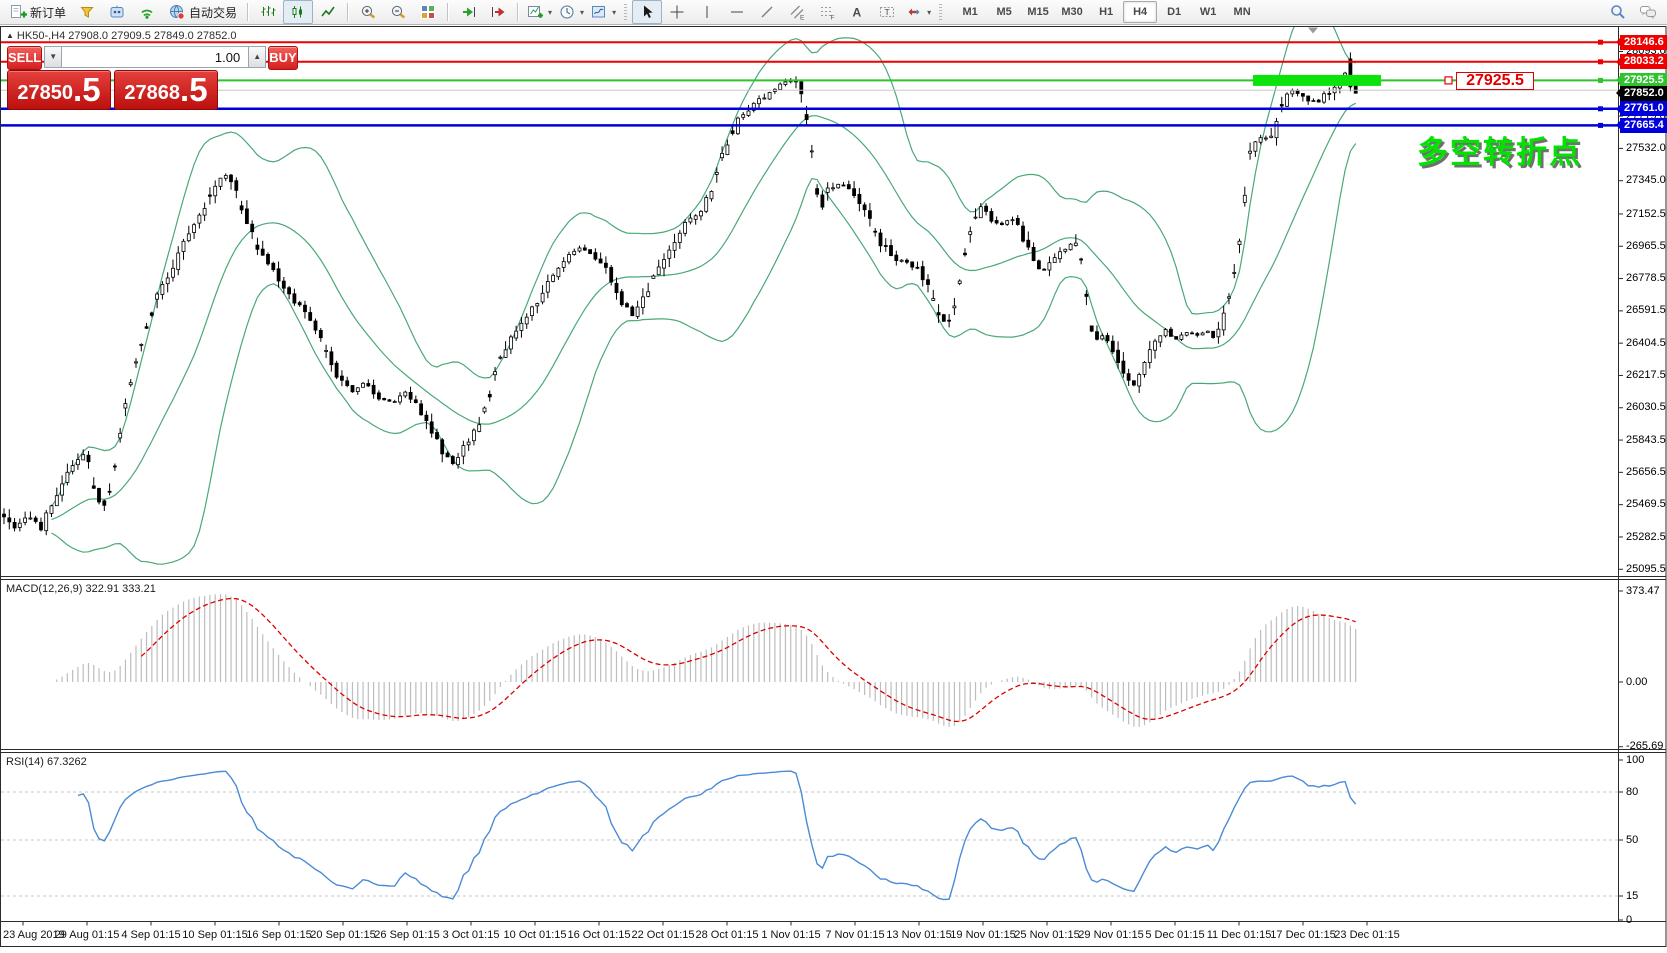 Image resolution: width=1667 pixels, height=953 pixels. I want to click on script-icon, so click(87, 12).